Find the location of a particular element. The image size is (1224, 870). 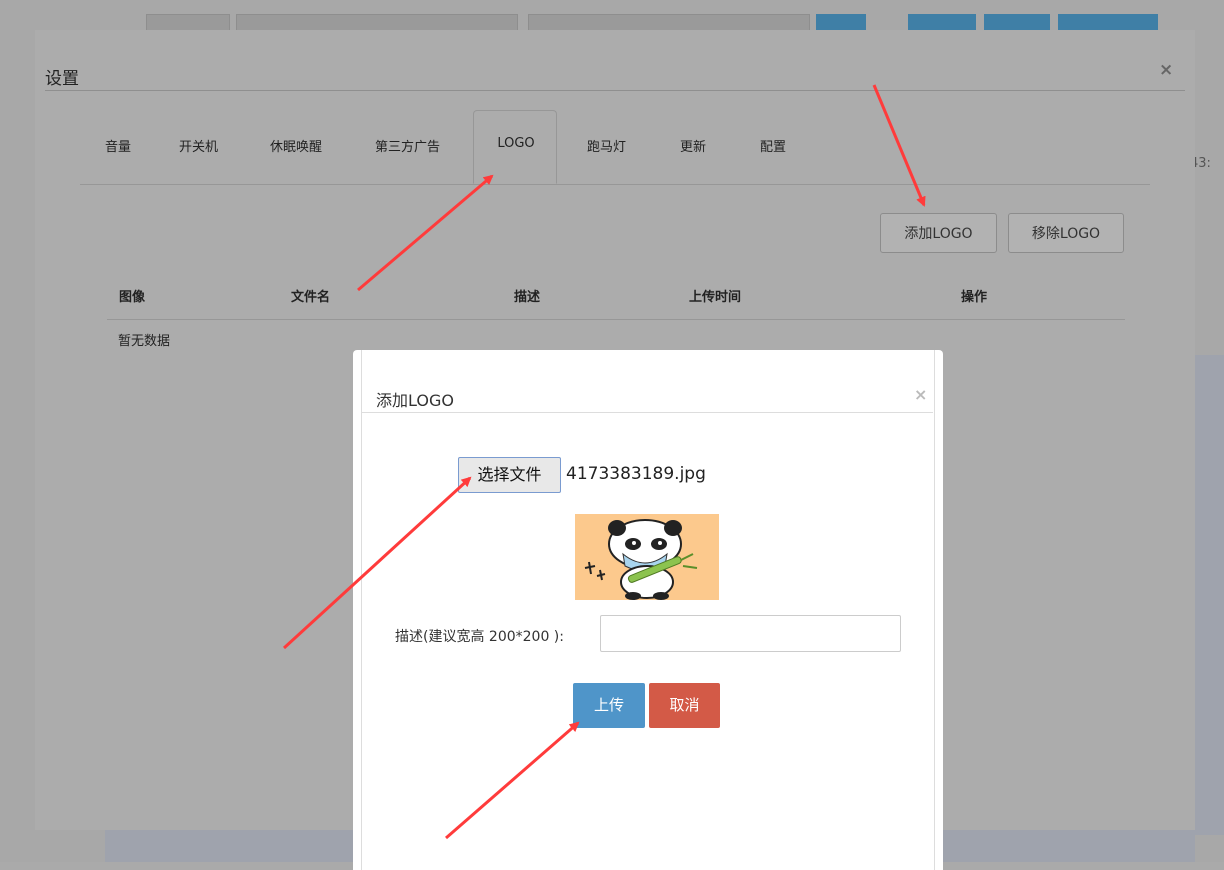

cancel-button: 取消 is located at coordinates (684, 705).